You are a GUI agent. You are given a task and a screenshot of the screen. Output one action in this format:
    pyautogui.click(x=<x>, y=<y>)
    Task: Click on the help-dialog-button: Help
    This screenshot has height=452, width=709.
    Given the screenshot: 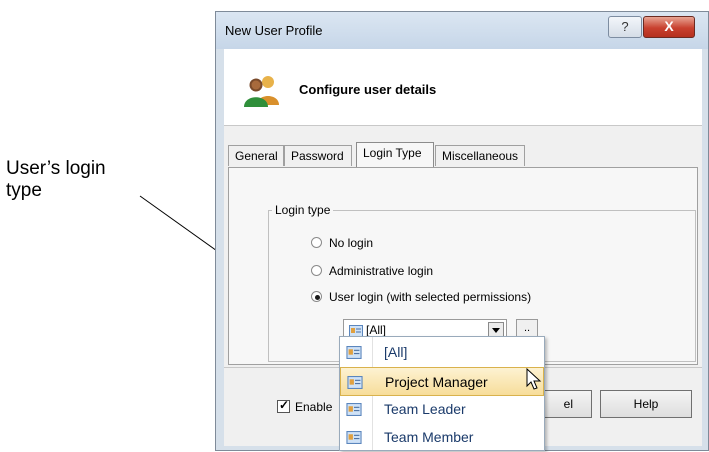 What is the action you would take?
    pyautogui.click(x=646, y=404)
    